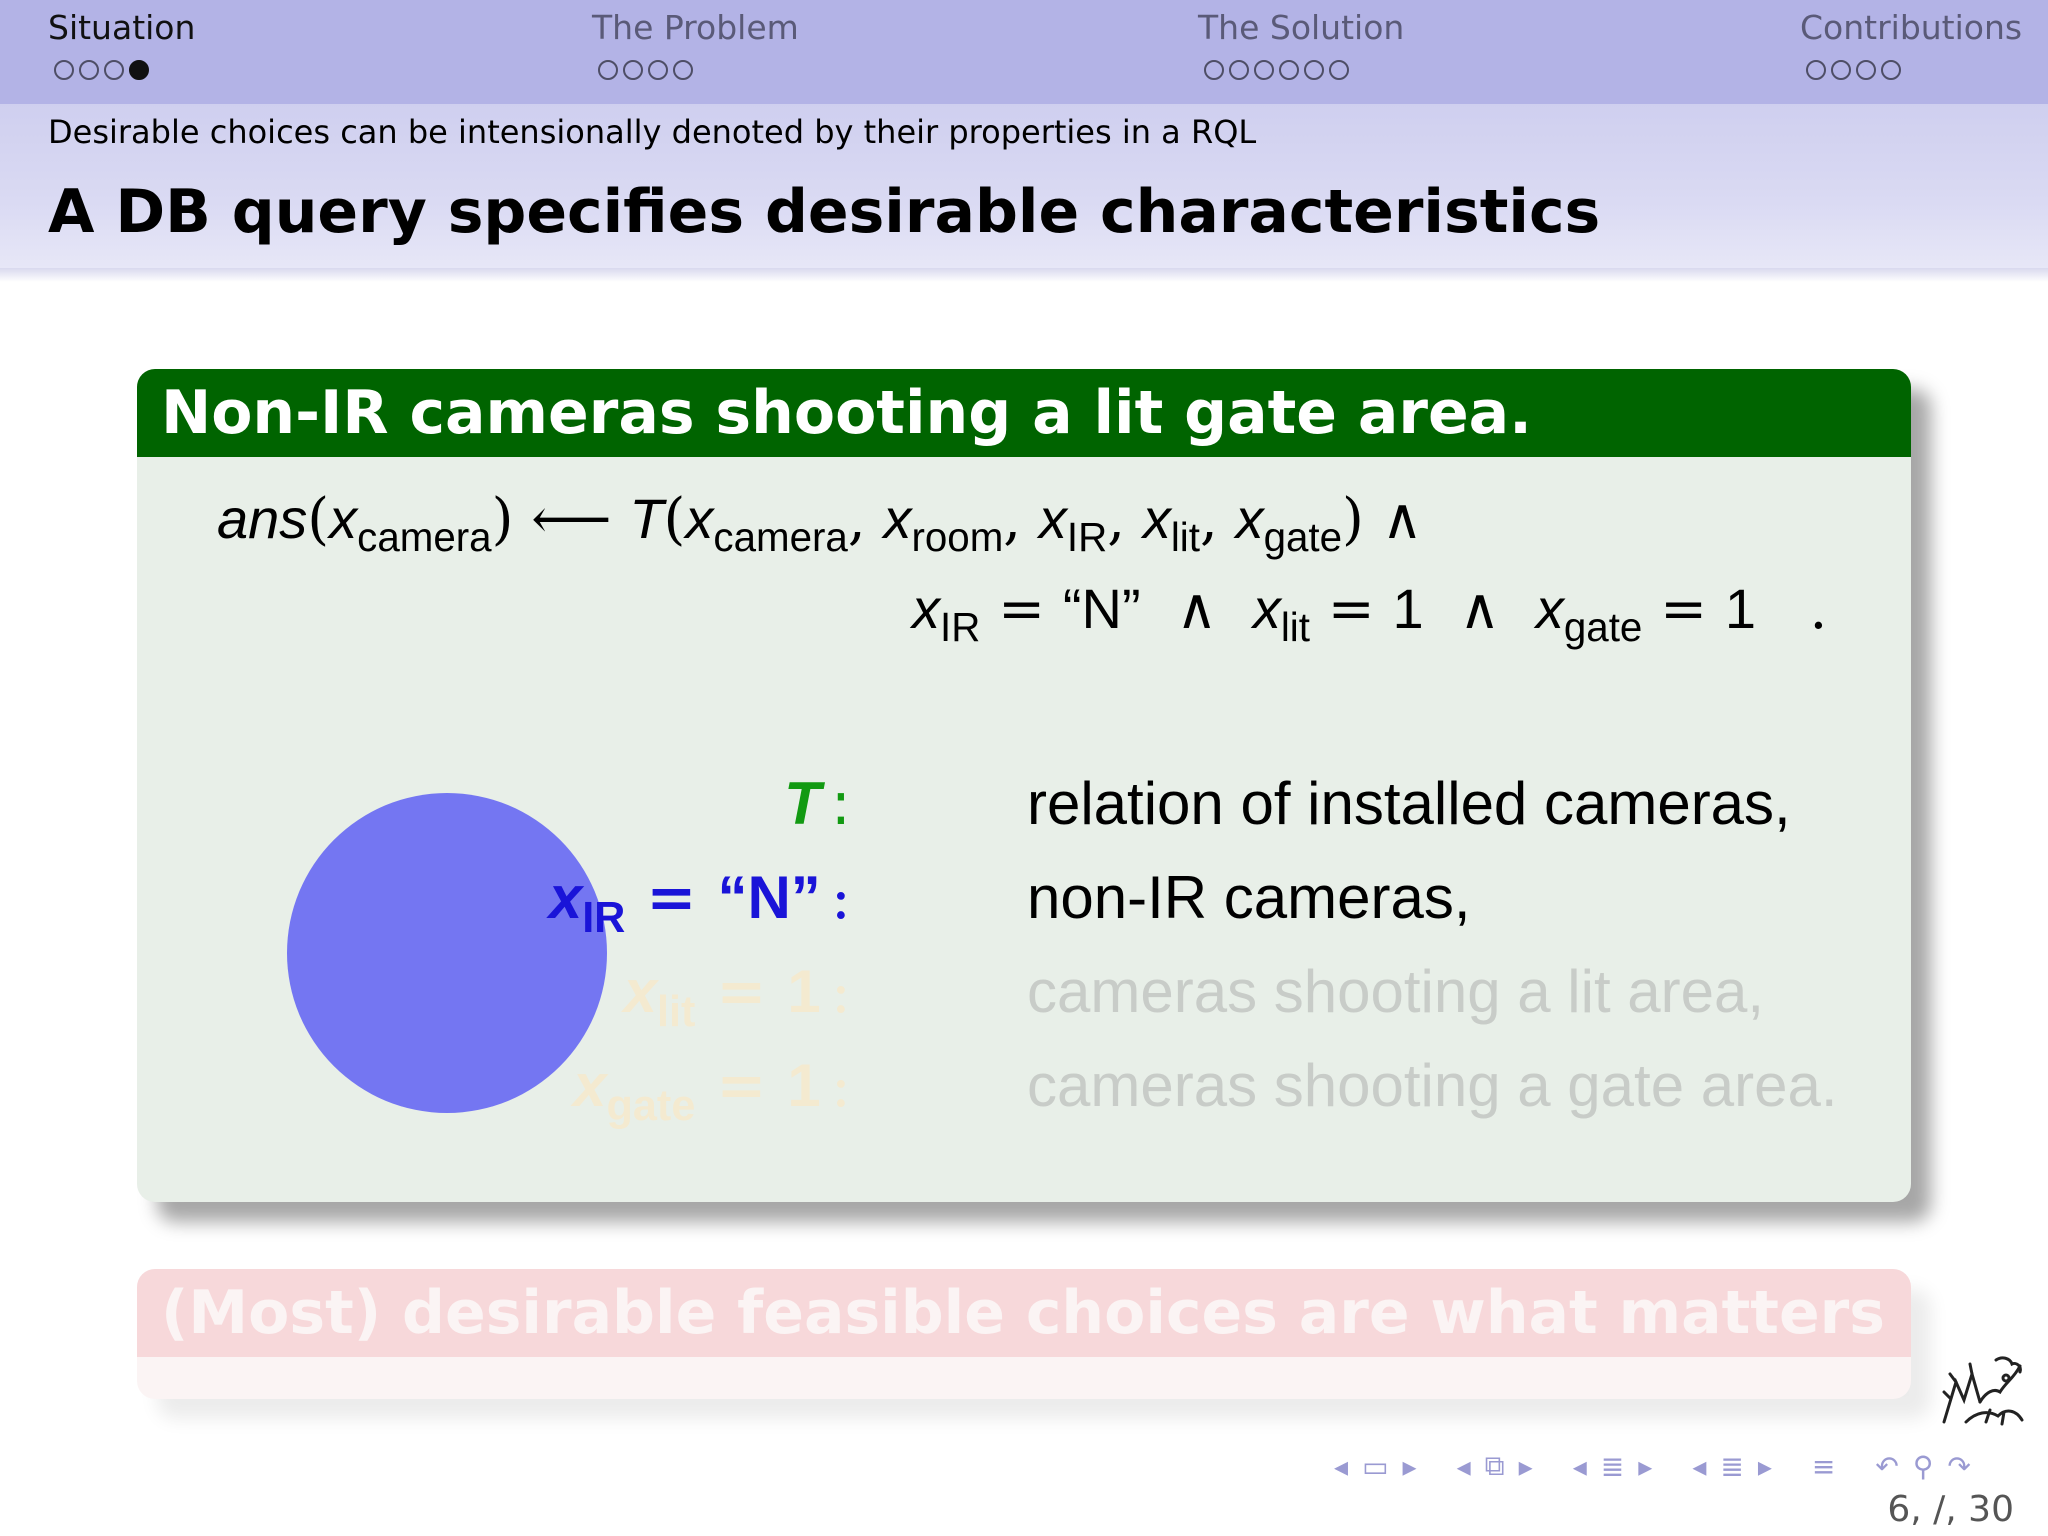  Describe the element at coordinates (1731, 1466) in the screenshot. I see `section-icon: ≣` at that location.